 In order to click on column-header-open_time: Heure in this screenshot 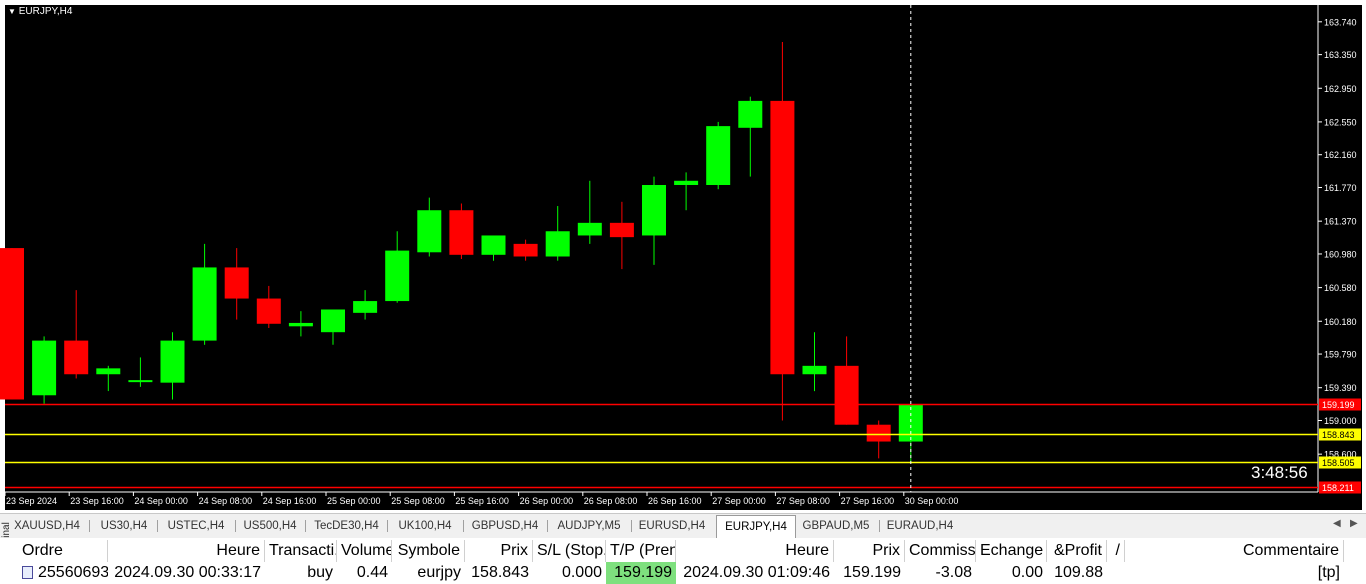, I will do `click(186, 551)`.